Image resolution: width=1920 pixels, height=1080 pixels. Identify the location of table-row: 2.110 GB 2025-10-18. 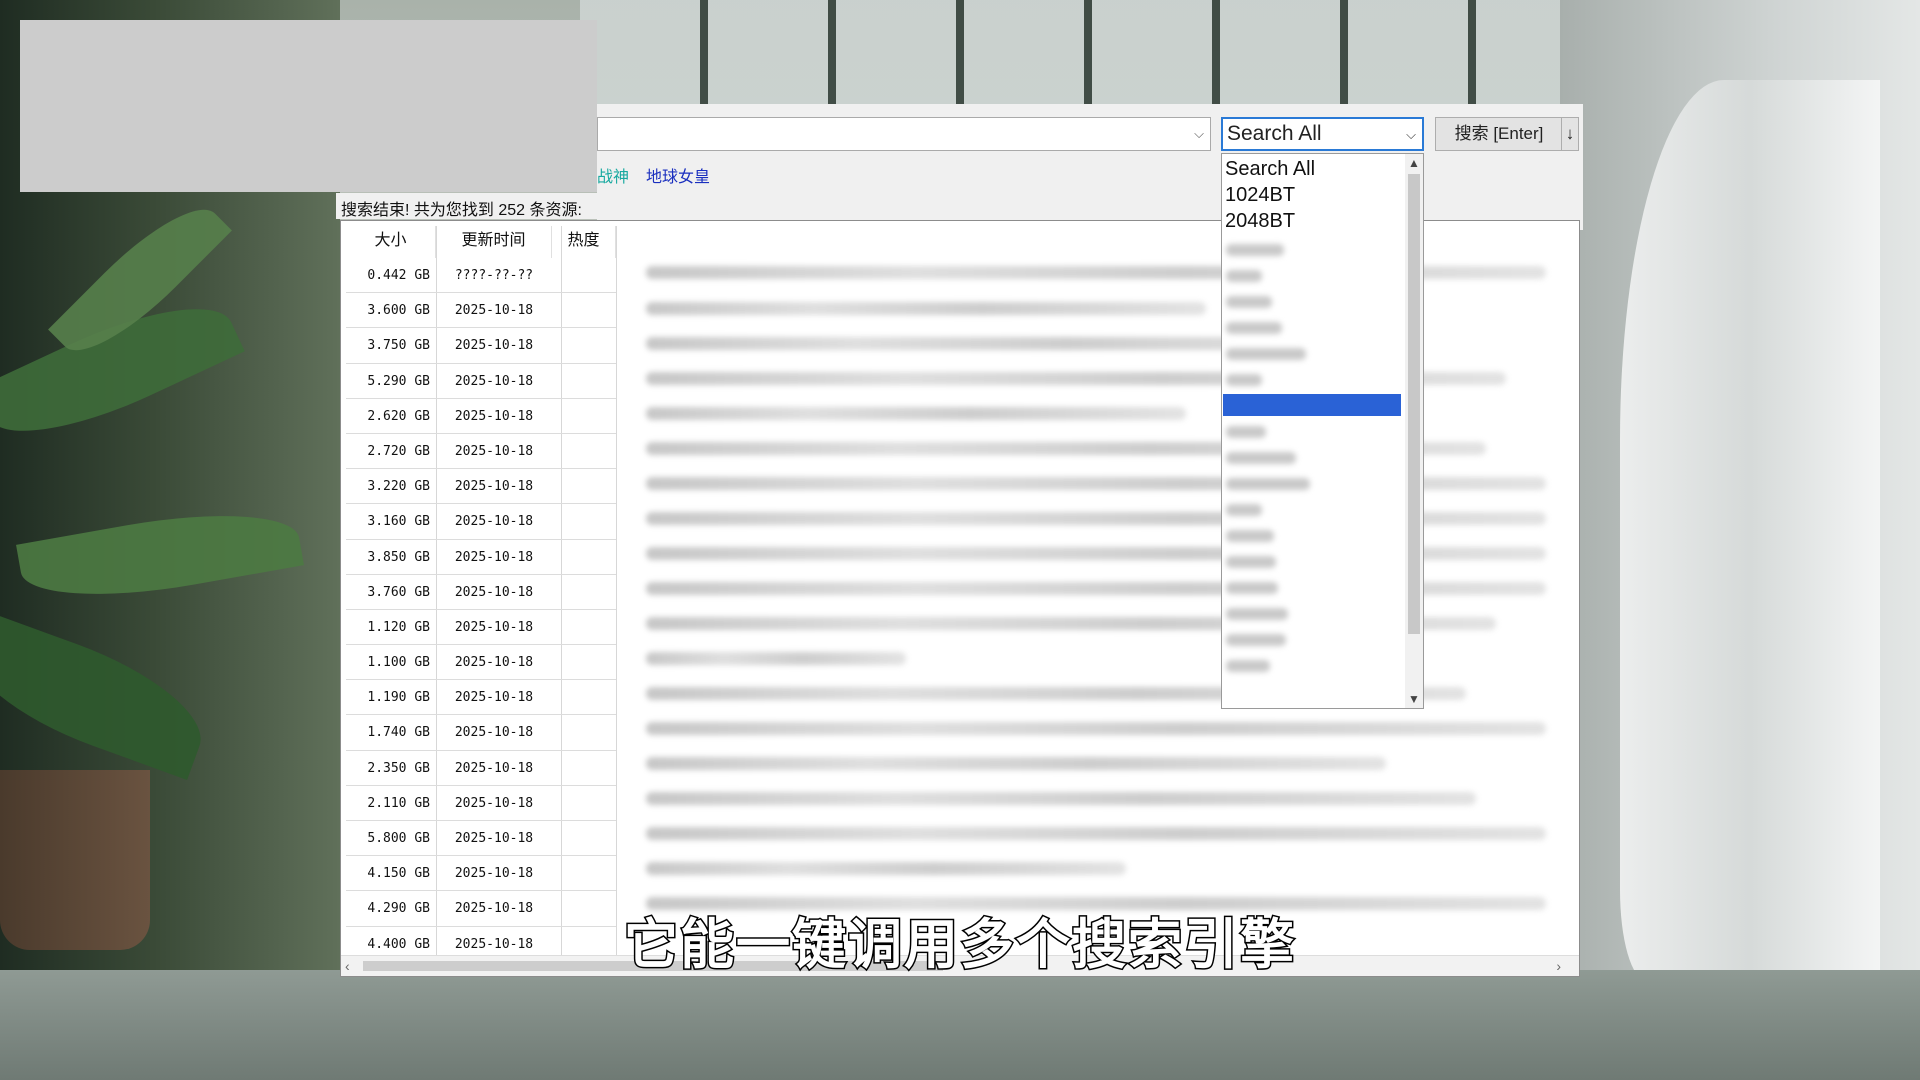
(481, 803).